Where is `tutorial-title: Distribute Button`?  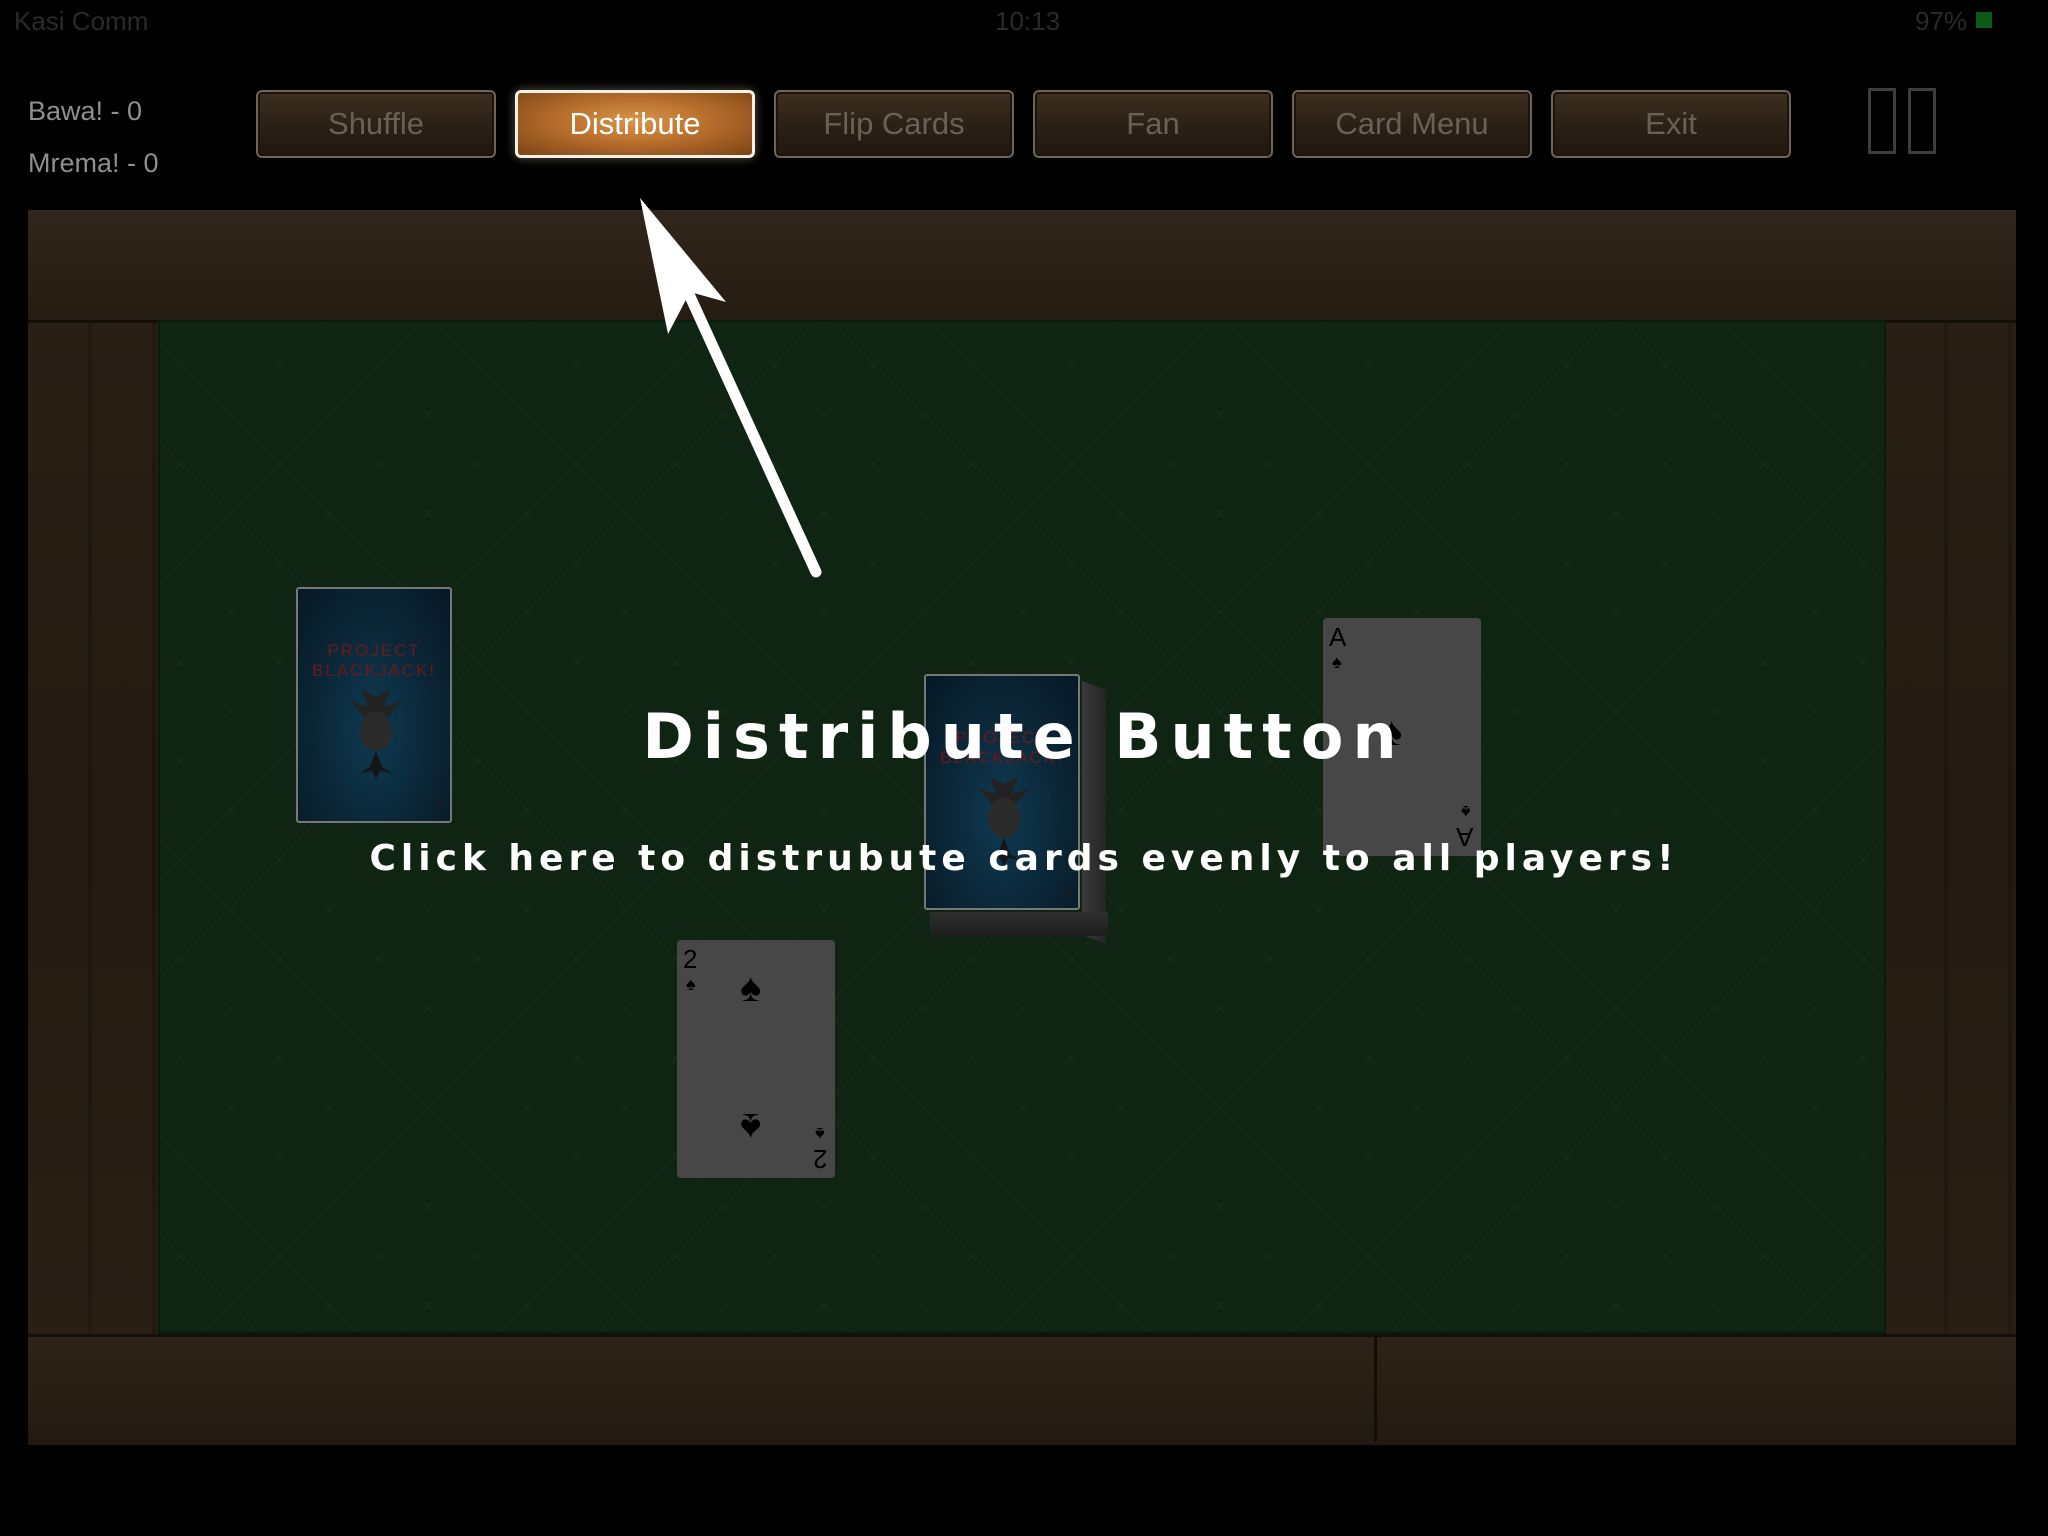
tutorial-title: Distribute Button is located at coordinates (1024, 736).